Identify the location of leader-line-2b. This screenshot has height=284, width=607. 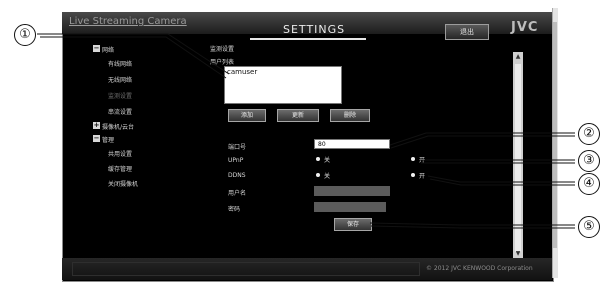
(482, 142).